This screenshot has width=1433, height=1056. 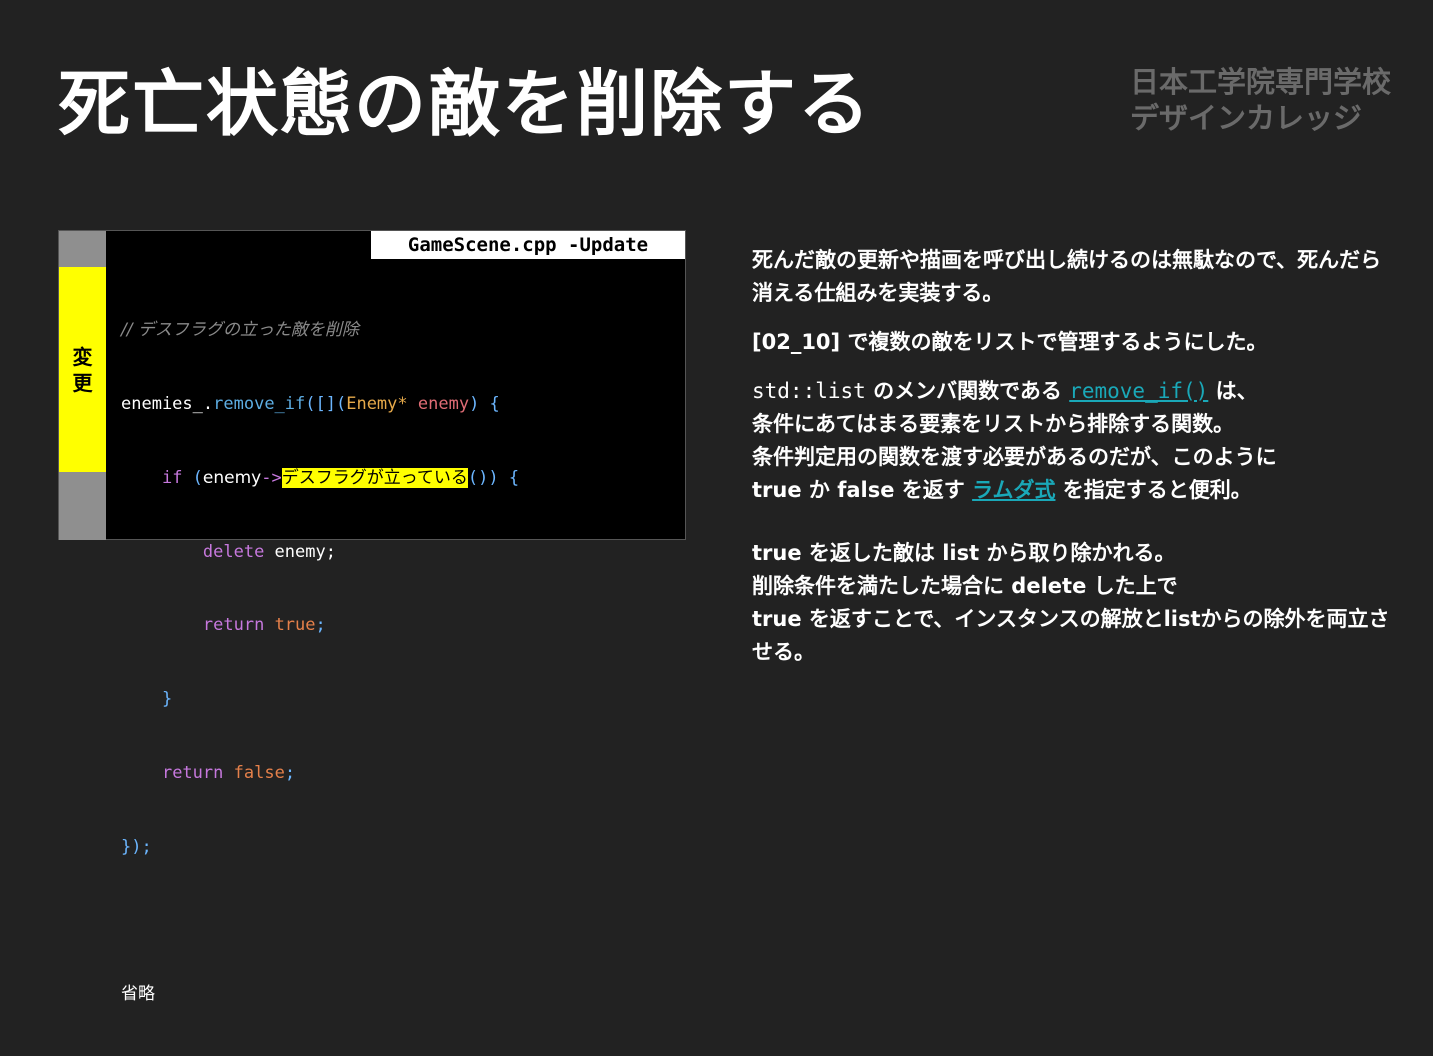 What do you see at coordinates (377, 403) in the screenshot?
I see `code-token: Enemy*` at bounding box center [377, 403].